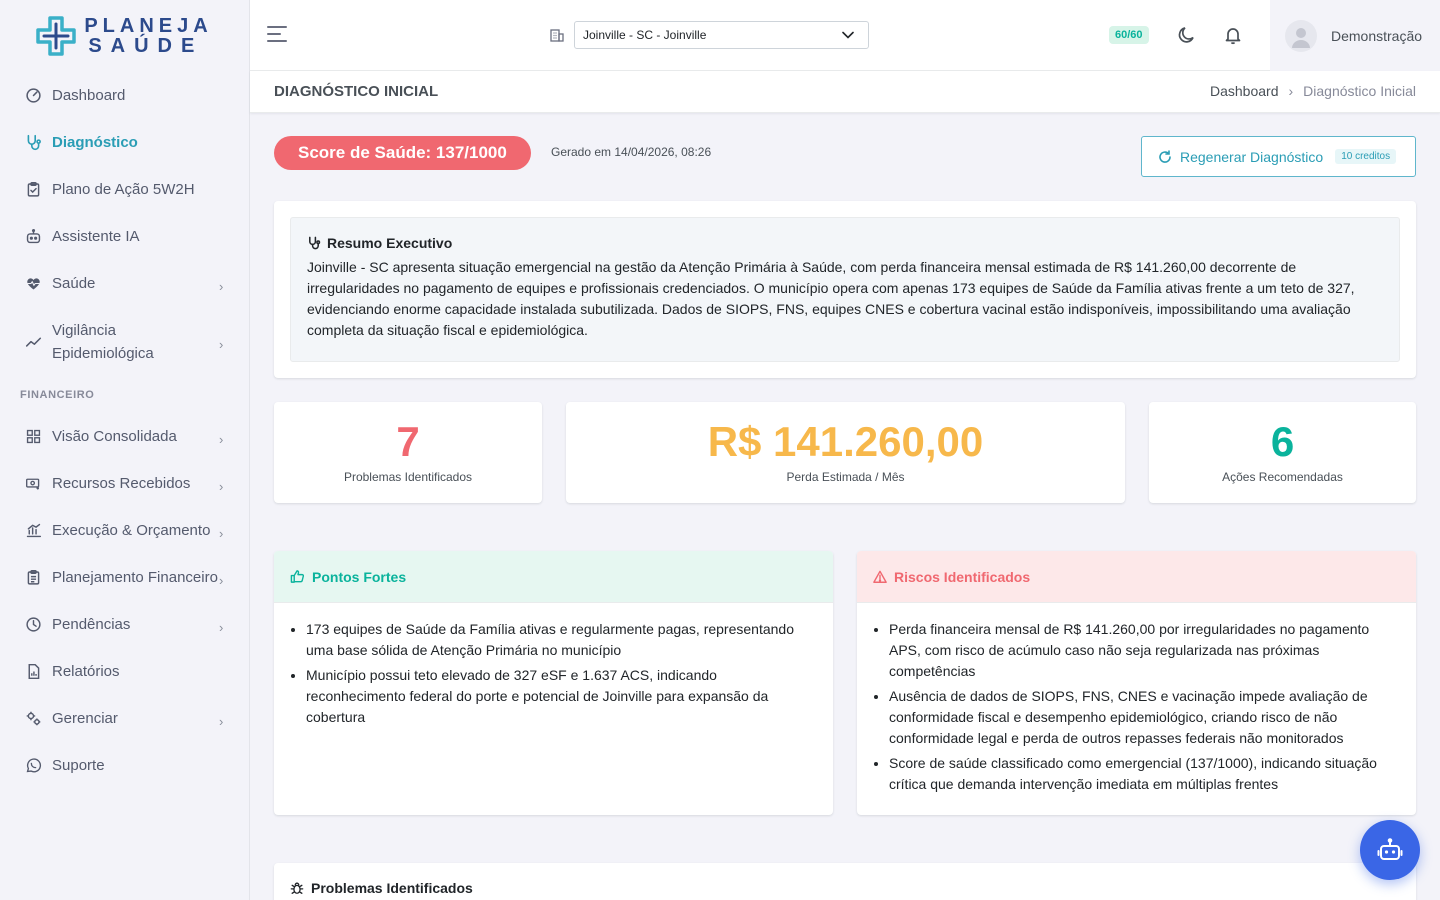  I want to click on speedometer-icon, so click(33, 96).